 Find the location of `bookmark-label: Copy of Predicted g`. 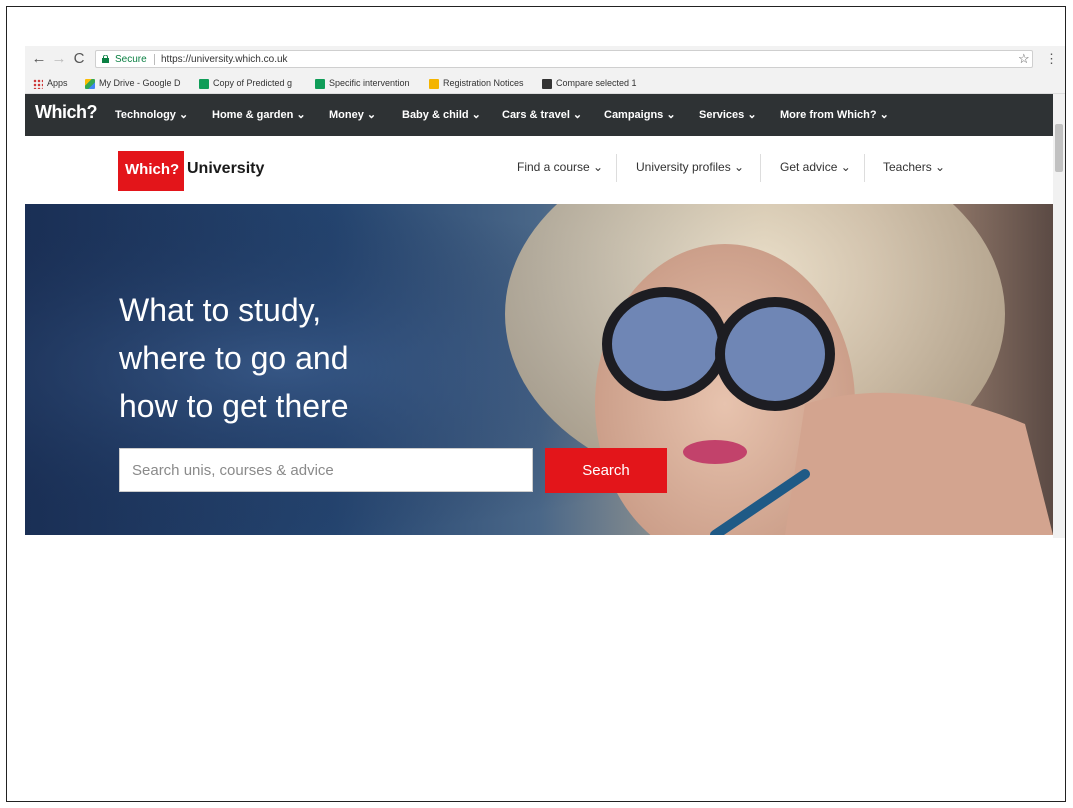

bookmark-label: Copy of Predicted g is located at coordinates (253, 83).